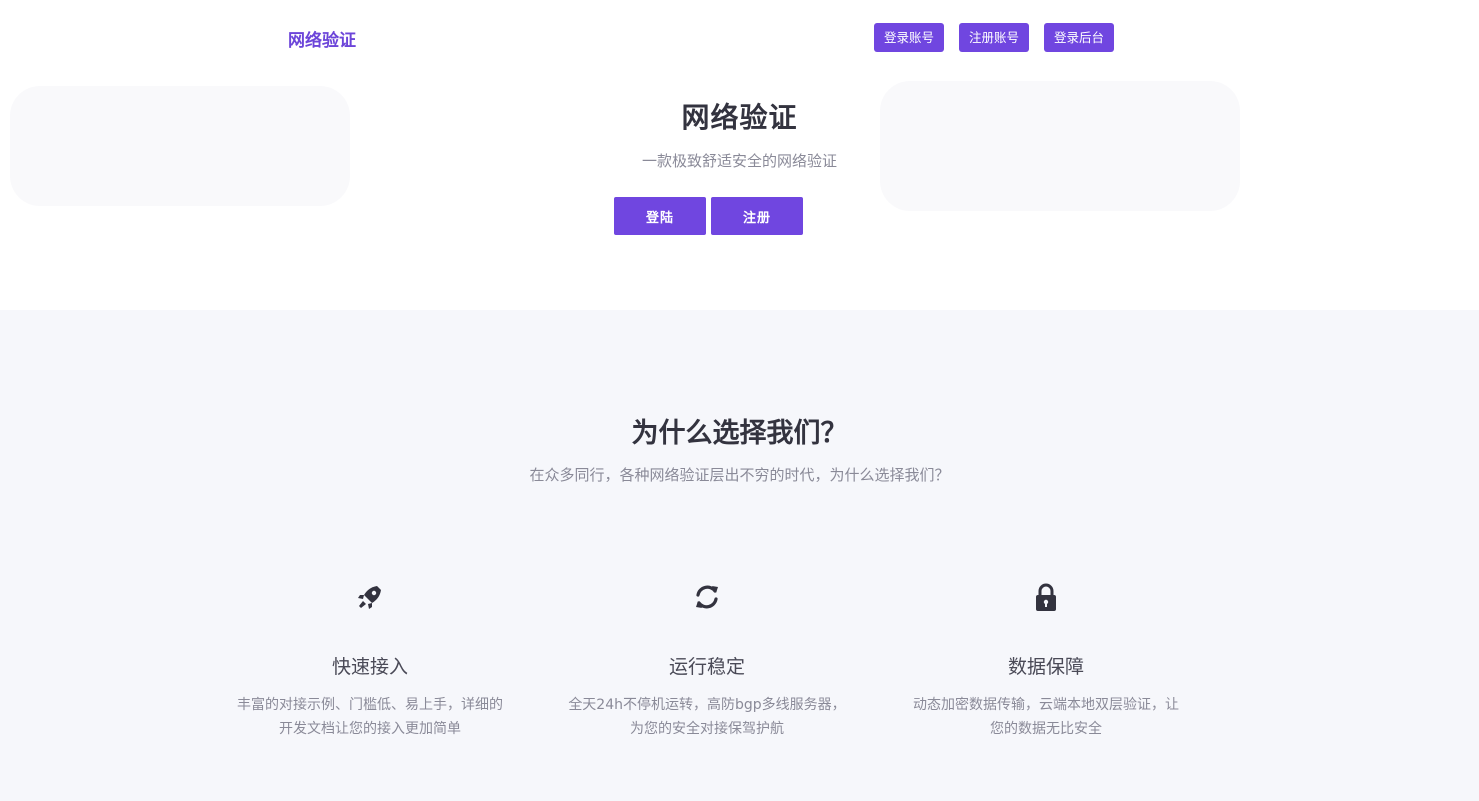 The image size is (1479, 801). Describe the element at coordinates (660, 216) in the screenshot. I see `hero-login-button: 登陆` at that location.